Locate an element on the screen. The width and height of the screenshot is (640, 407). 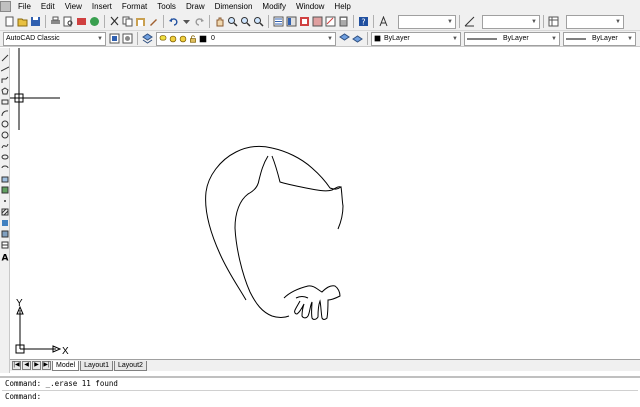
match-properties-icon is located at coordinates (153, 21).